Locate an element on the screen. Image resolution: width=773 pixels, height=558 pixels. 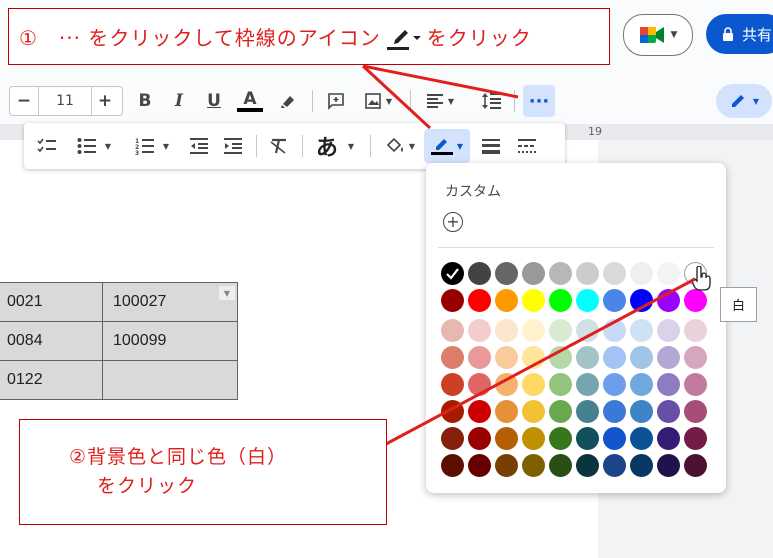
step2-arrow is located at coordinates (540, 361).